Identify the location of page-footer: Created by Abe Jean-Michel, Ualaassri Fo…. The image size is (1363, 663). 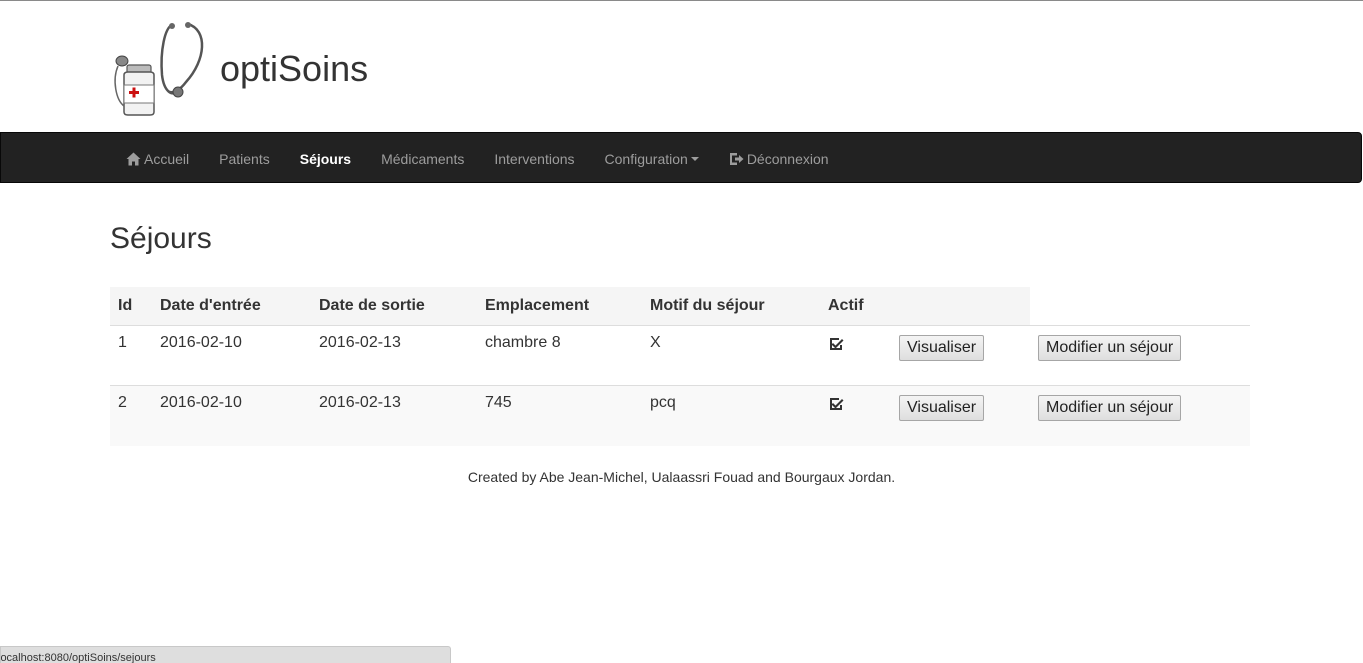
(681, 477).